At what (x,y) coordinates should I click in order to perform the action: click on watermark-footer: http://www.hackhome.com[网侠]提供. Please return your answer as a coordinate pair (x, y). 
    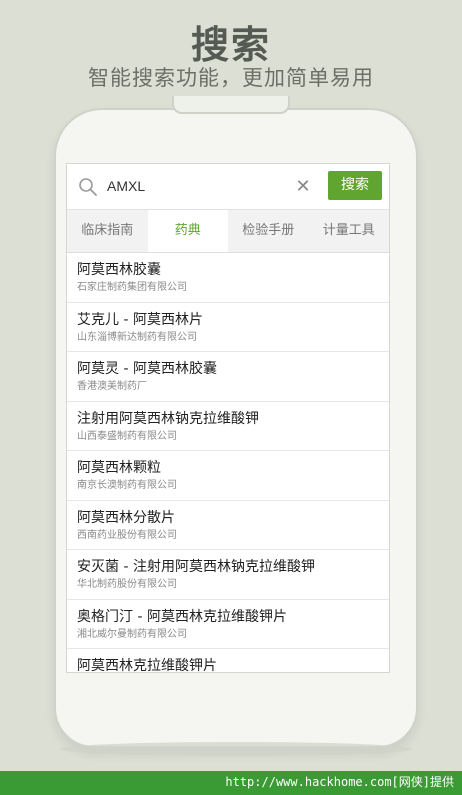
    Looking at the image, I should click on (231, 783).